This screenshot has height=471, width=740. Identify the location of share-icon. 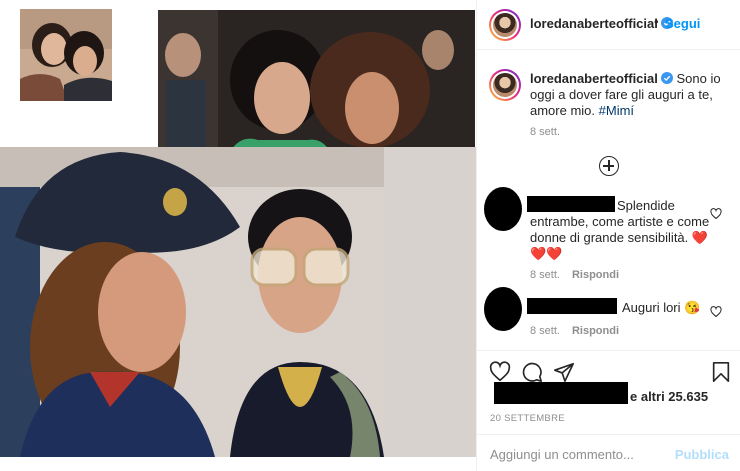
(564, 372).